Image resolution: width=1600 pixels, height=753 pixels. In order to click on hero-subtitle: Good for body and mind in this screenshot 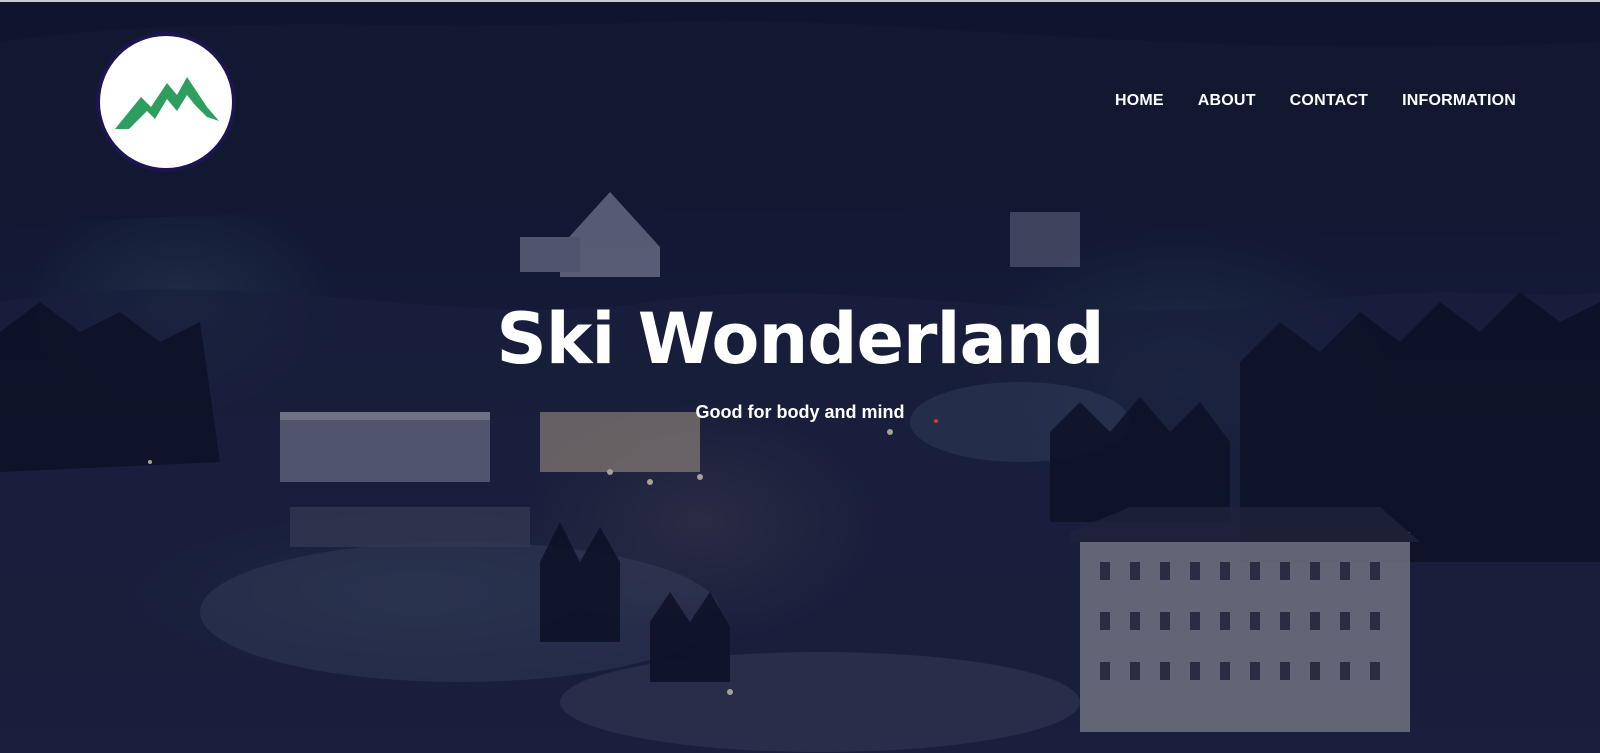, I will do `click(800, 412)`.